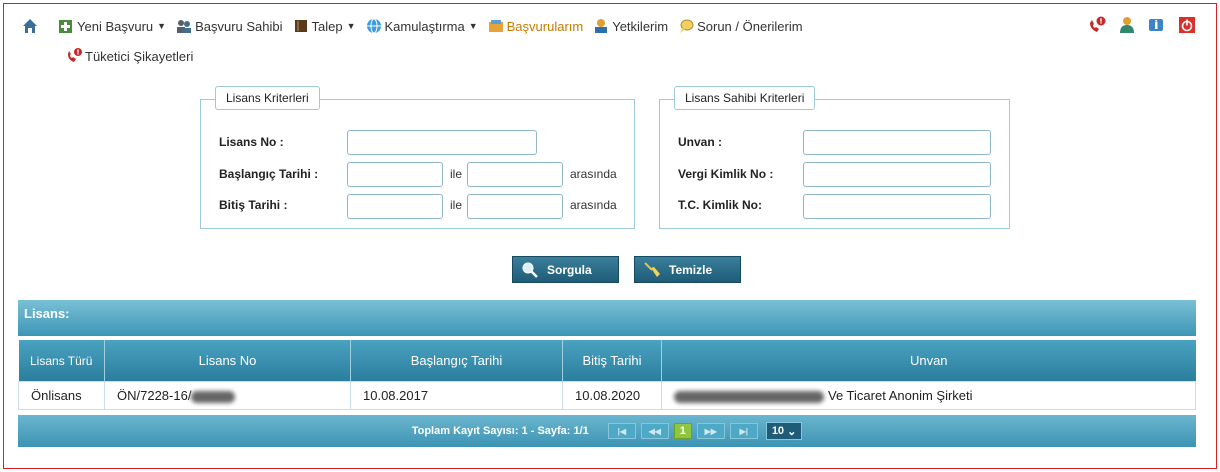 The width and height of the screenshot is (1220, 472). I want to click on temizle-button: Temizle, so click(687, 269).